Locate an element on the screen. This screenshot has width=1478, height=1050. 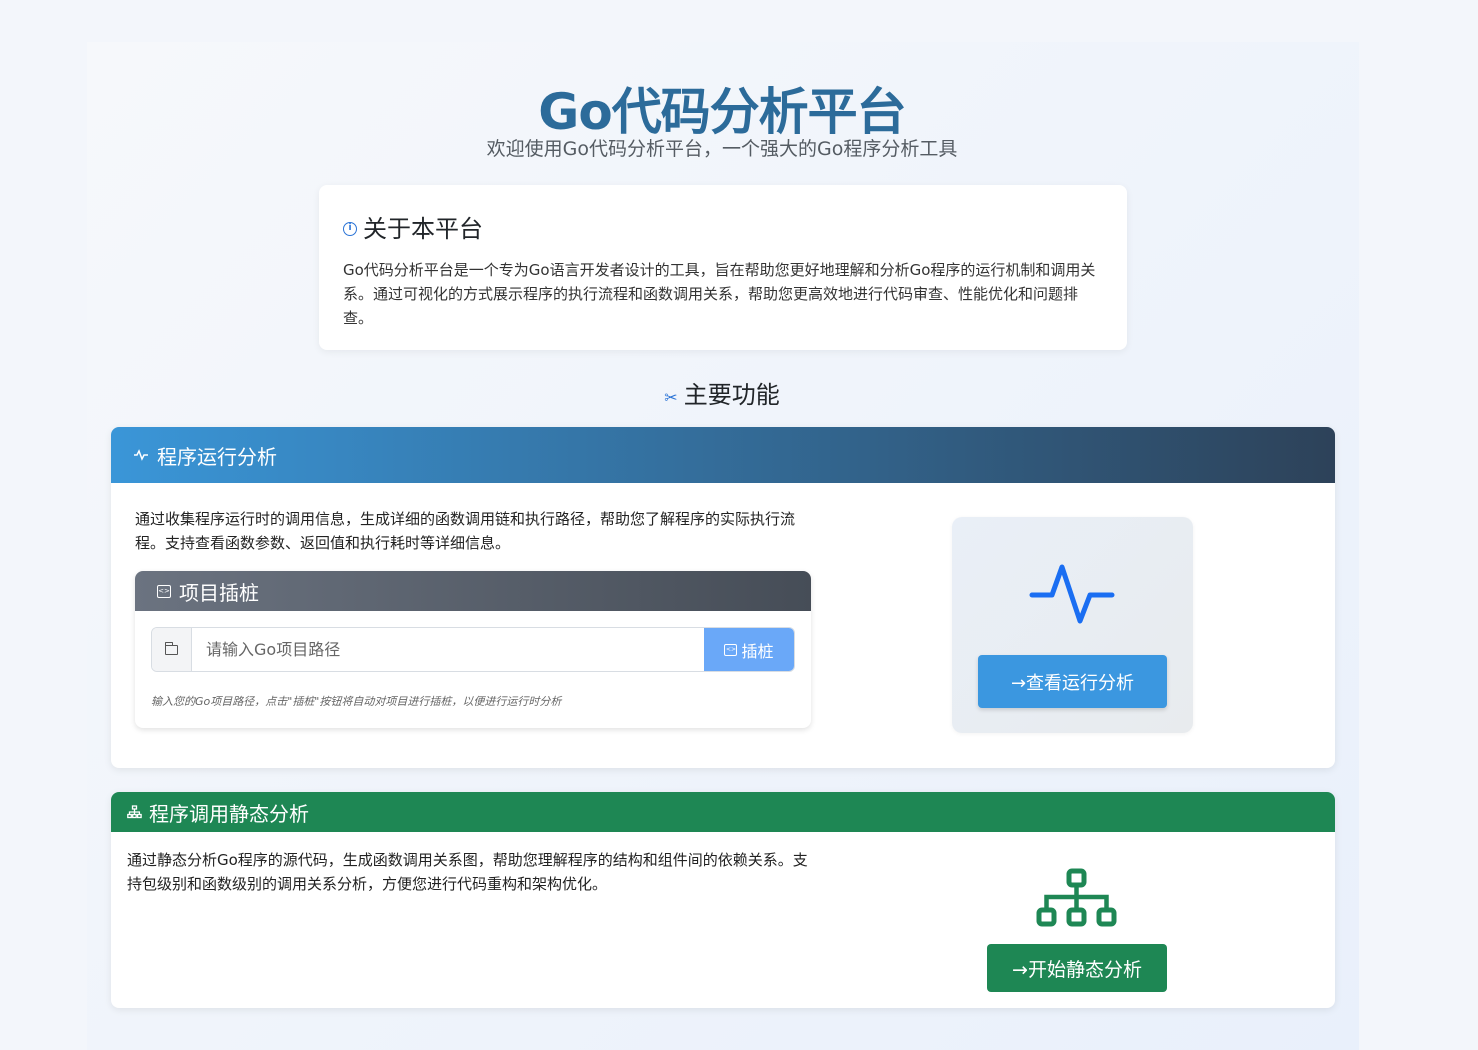
tools-icon: ✂ is located at coordinates (671, 397).